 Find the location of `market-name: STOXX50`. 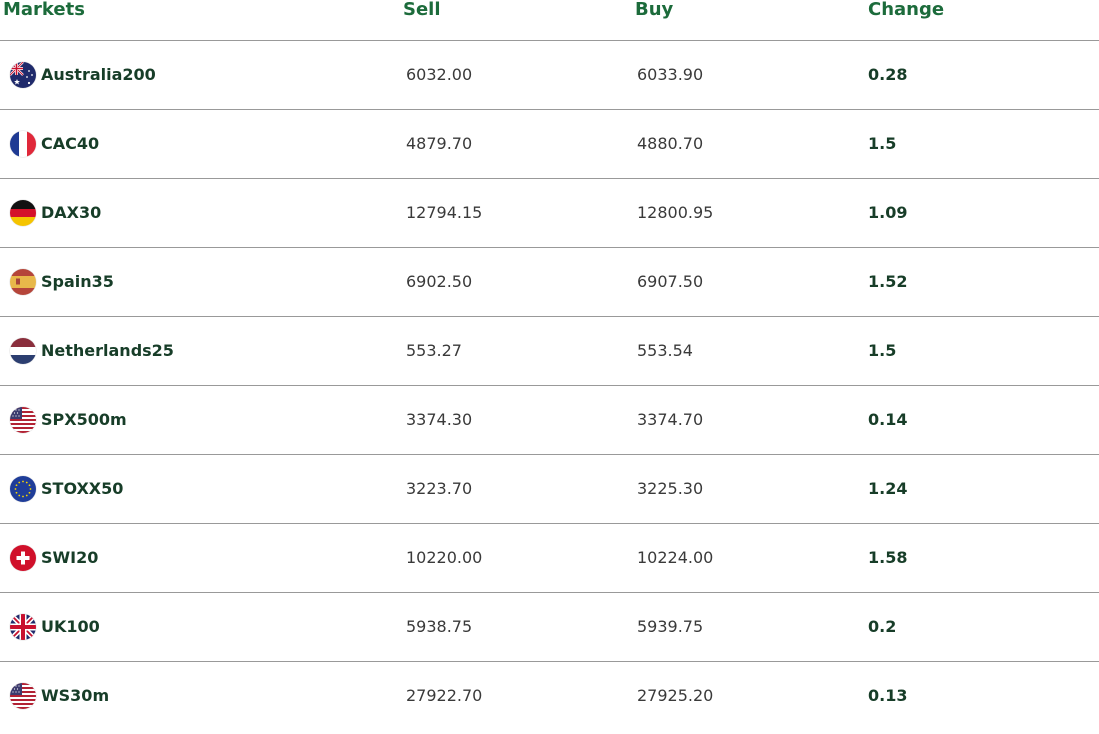

market-name: STOXX50 is located at coordinates (82, 489).